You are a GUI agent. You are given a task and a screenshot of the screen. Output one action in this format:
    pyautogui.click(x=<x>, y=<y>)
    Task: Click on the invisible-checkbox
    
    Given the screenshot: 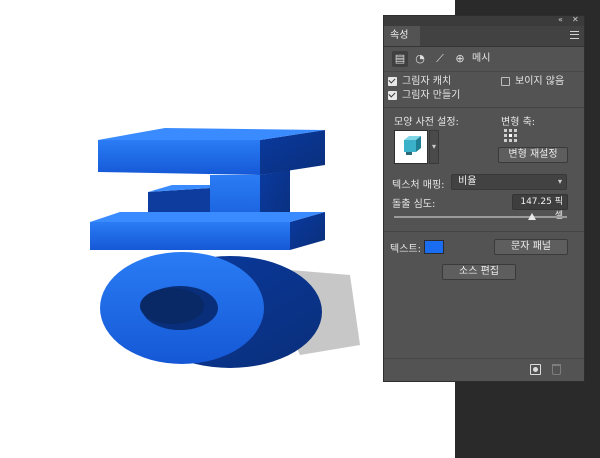 What is the action you would take?
    pyautogui.click(x=505, y=81)
    